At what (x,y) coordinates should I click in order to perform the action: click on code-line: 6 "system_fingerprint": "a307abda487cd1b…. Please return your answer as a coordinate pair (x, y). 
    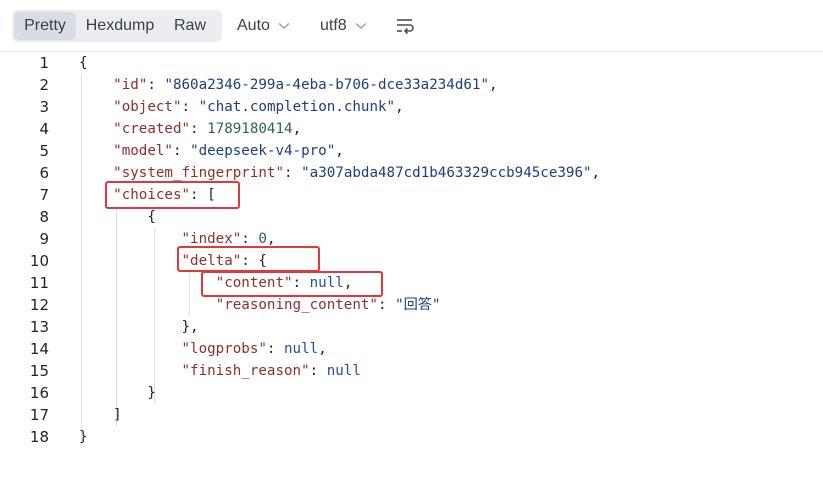
    Looking at the image, I should click on (411, 173).